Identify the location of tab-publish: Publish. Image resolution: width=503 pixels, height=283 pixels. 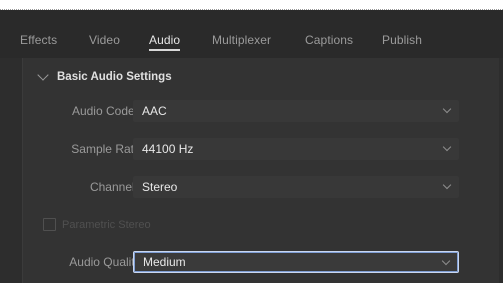
(402, 40).